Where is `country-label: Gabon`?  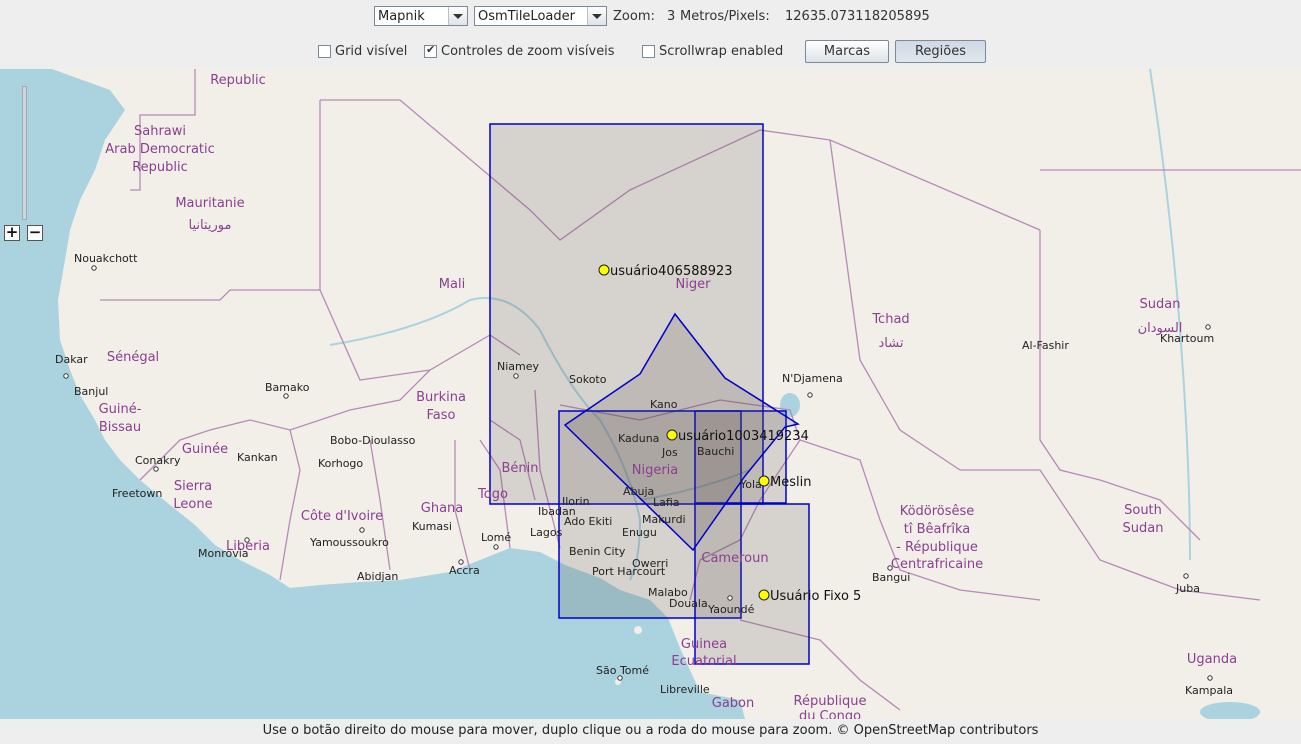
country-label: Gabon is located at coordinates (733, 703).